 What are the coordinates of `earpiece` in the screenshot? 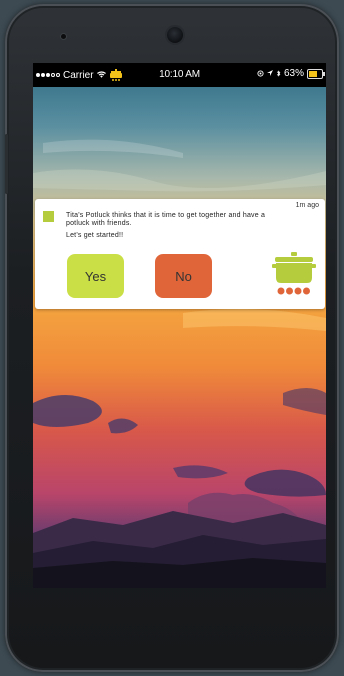 It's located at (63, 36).